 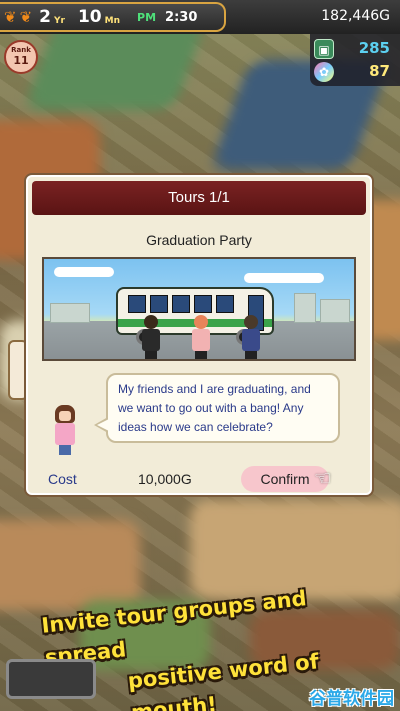 I want to click on bottom-menu-button, so click(x=51, y=679).